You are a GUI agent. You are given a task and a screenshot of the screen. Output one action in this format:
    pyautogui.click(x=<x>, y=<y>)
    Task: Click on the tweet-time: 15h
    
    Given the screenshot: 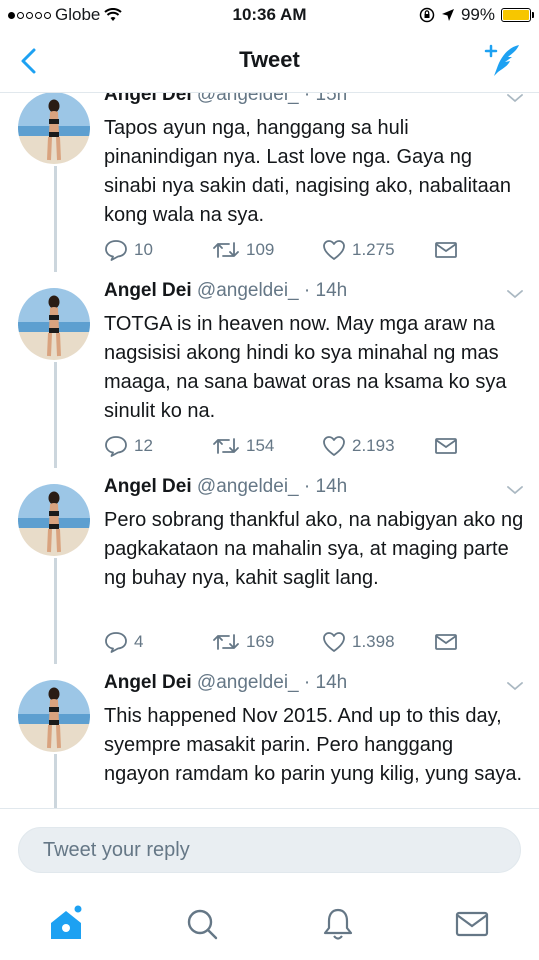 What is the action you would take?
    pyautogui.click(x=331, y=98)
    